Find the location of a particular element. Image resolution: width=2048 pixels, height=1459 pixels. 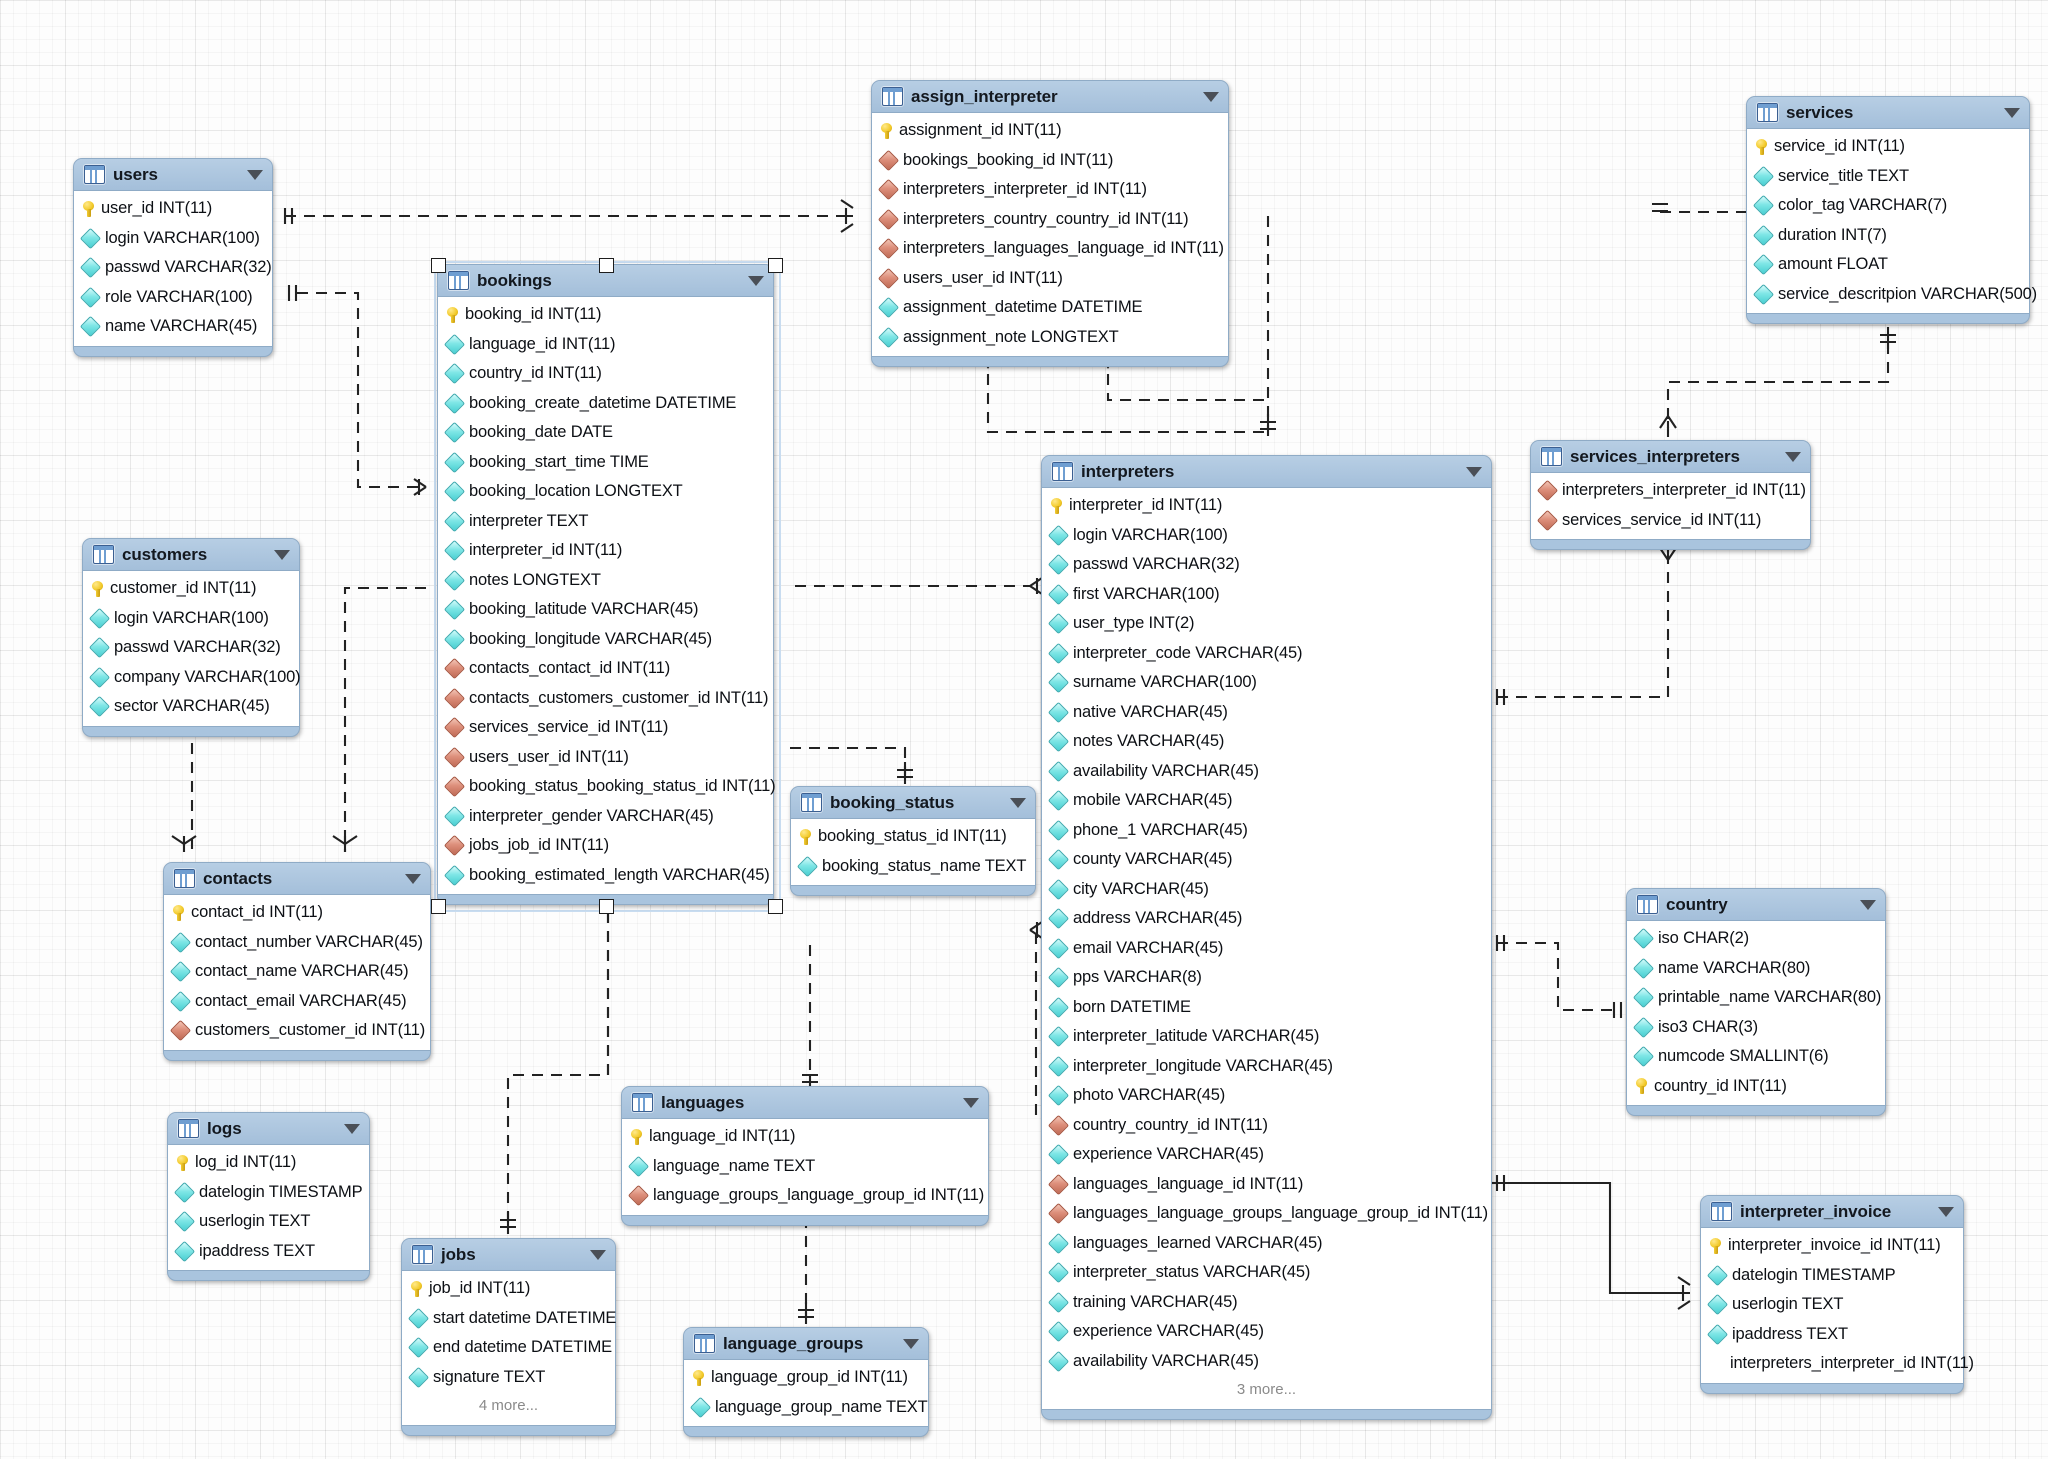

column-row: availability VARCHAR(45) is located at coordinates (1266, 1362).